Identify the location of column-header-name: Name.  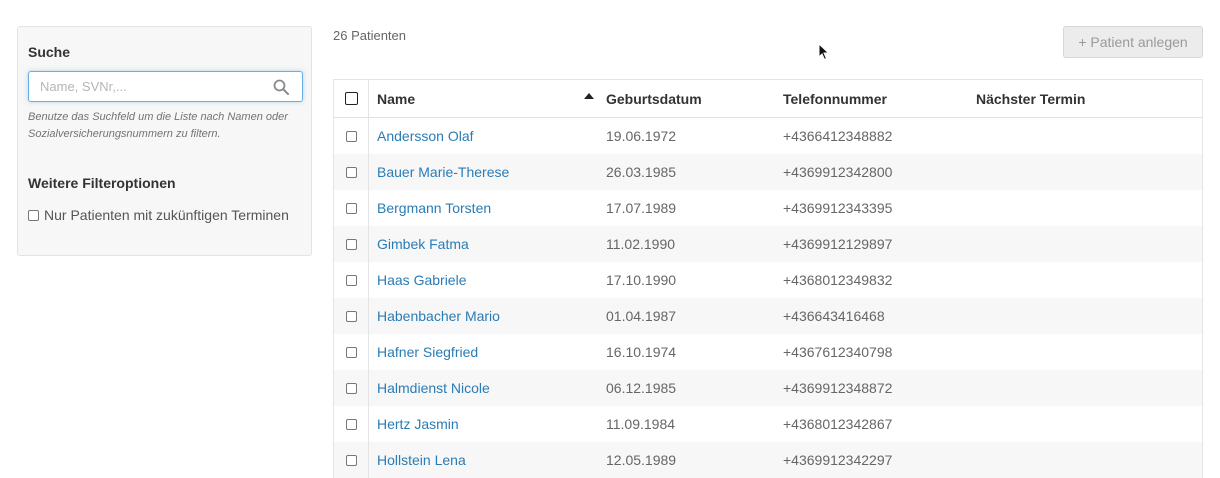
(483, 99).